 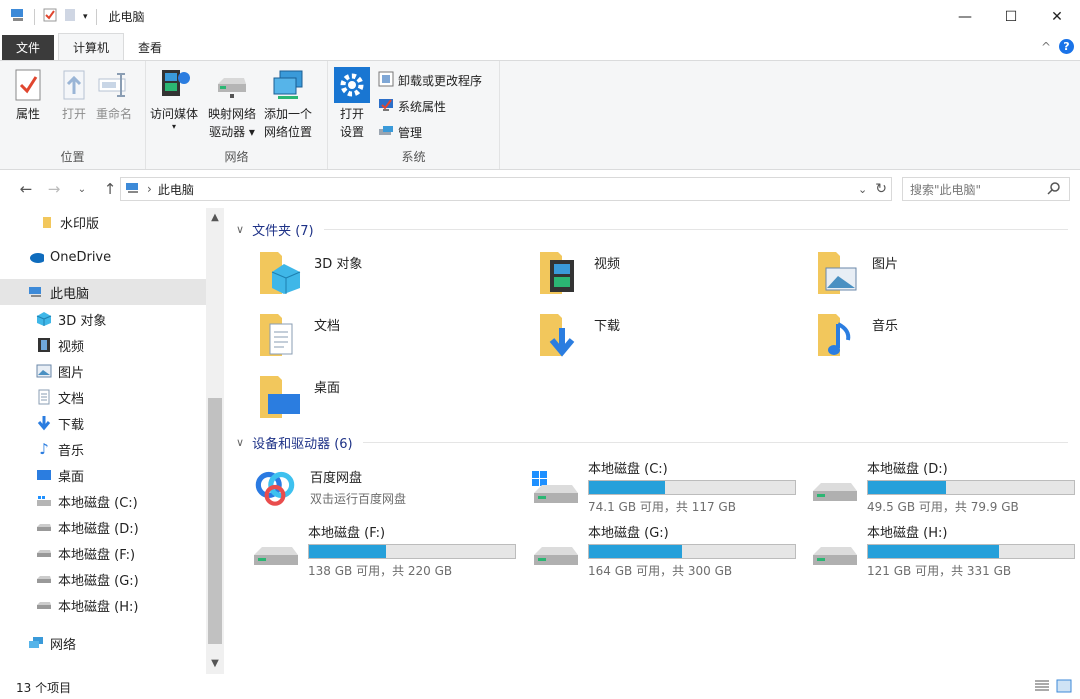 I want to click on nav-item-music: ♪ 音乐, so click(x=103, y=449).